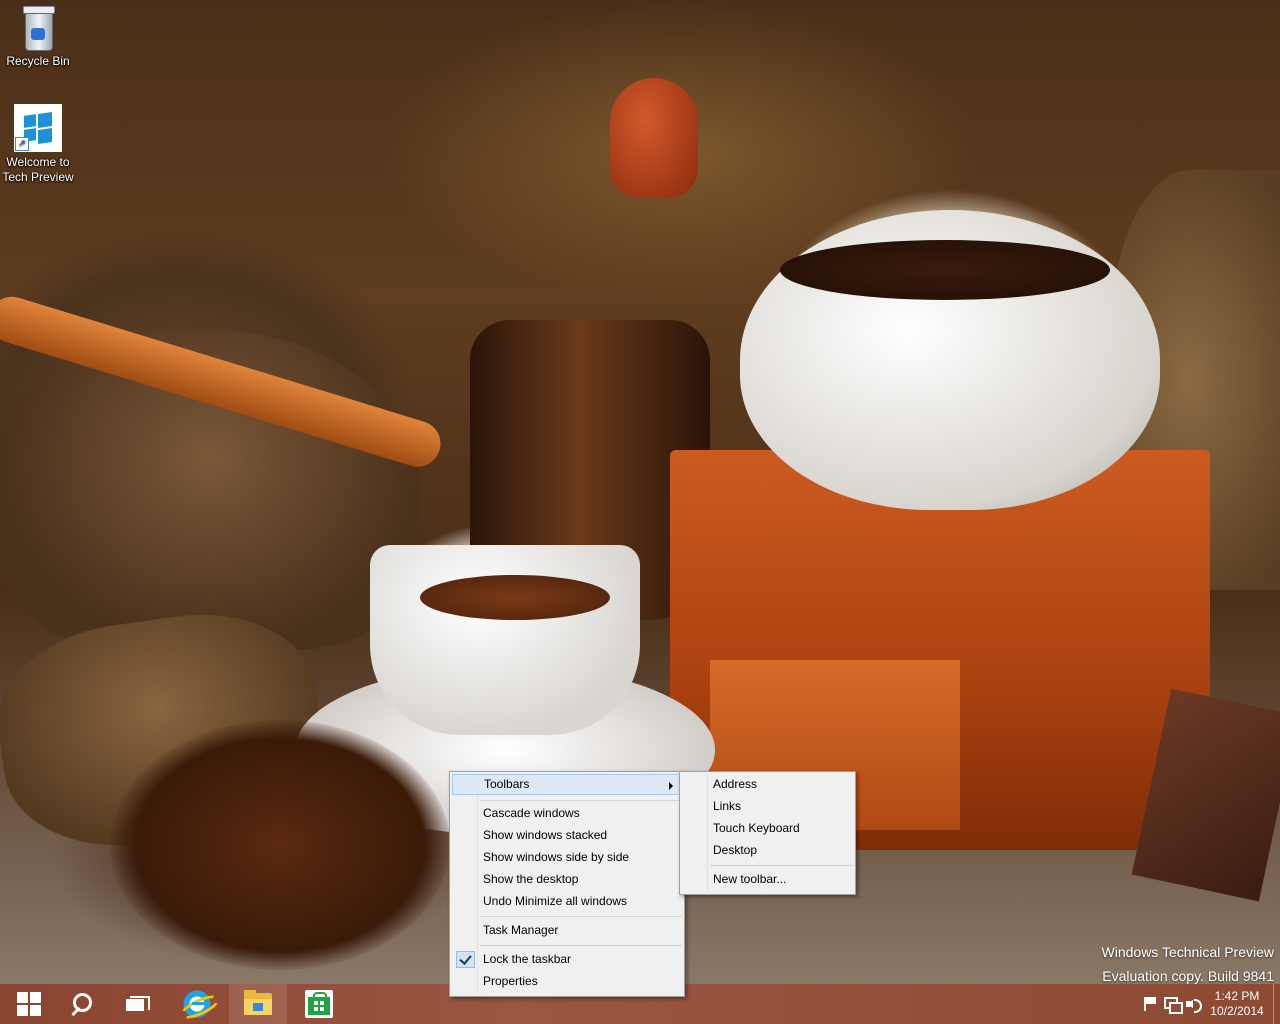 This screenshot has width=1280, height=1024. I want to click on menu-item-show-windows-stacked: Show windows stacked, so click(567, 835).